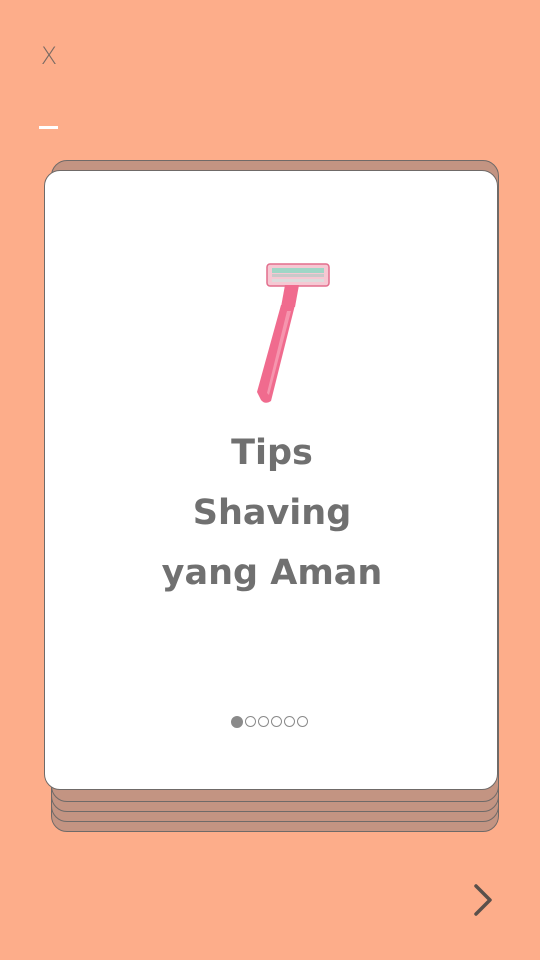 The image size is (540, 960). Describe the element at coordinates (48, 127) in the screenshot. I see `progress-indicator` at that location.